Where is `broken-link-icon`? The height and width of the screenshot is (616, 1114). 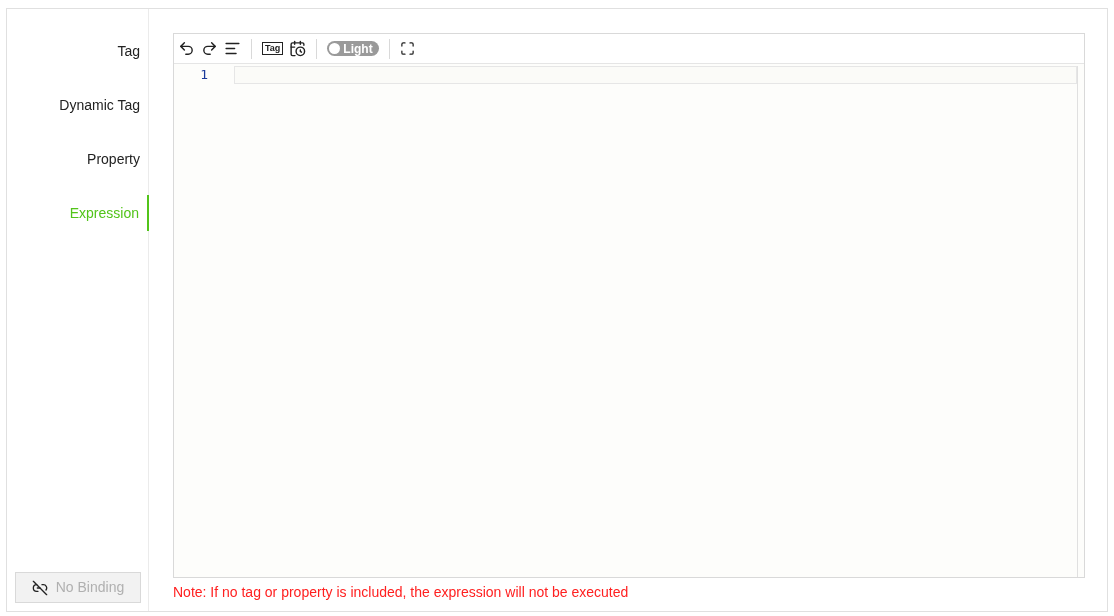
broken-link-icon is located at coordinates (39, 587).